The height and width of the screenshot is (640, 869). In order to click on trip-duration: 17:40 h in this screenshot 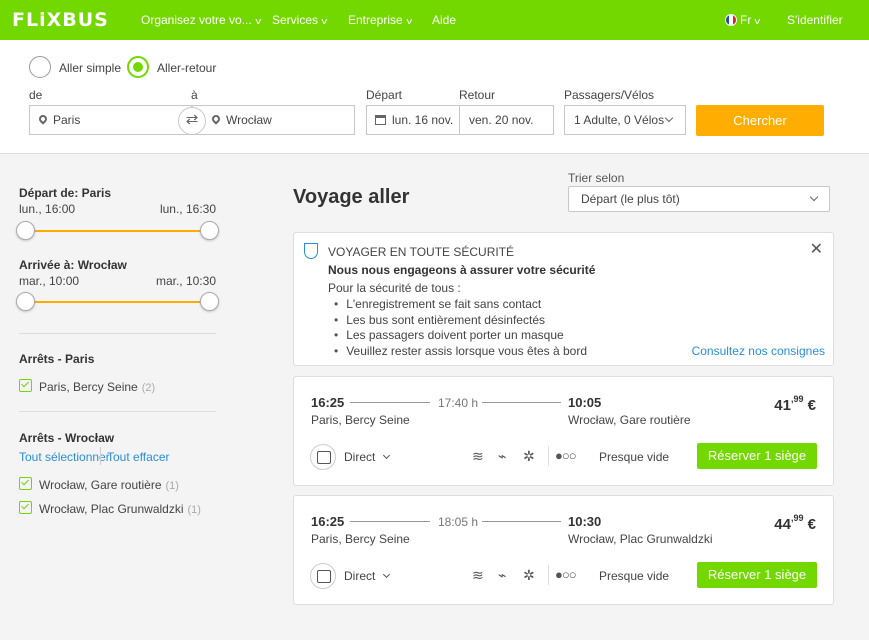, I will do `click(458, 403)`.